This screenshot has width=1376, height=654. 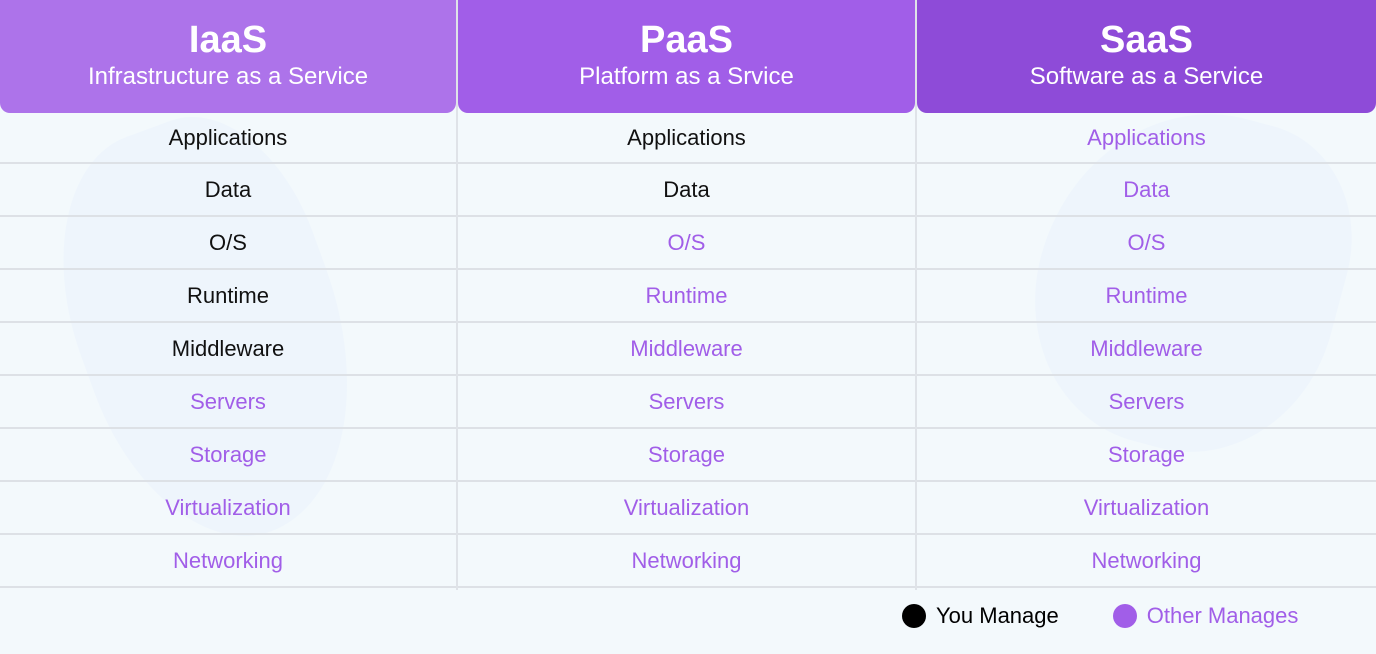 What do you see at coordinates (686, 40) in the screenshot?
I see `column-title: PaaS` at bounding box center [686, 40].